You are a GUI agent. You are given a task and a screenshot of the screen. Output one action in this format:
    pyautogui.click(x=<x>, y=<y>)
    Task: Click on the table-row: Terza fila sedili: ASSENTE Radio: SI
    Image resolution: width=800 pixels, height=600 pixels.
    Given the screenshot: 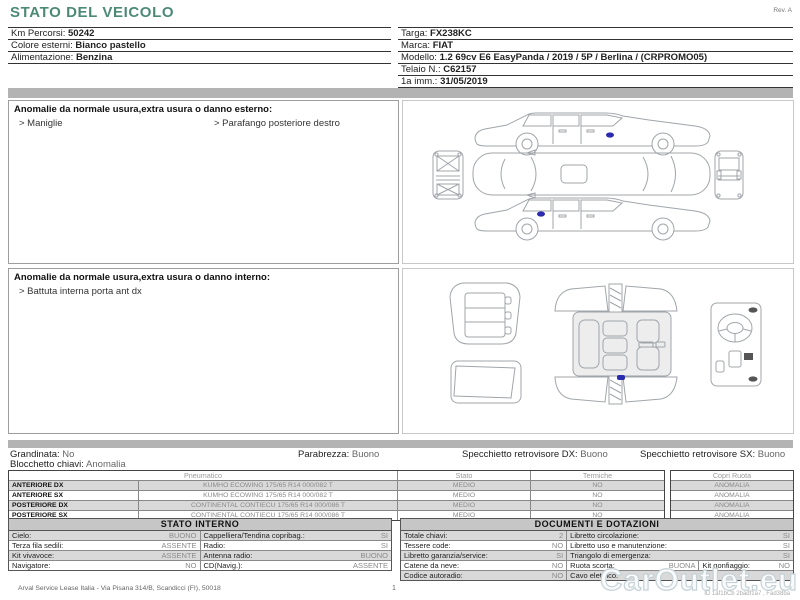 What is the action you would take?
    pyautogui.click(x=200, y=546)
    